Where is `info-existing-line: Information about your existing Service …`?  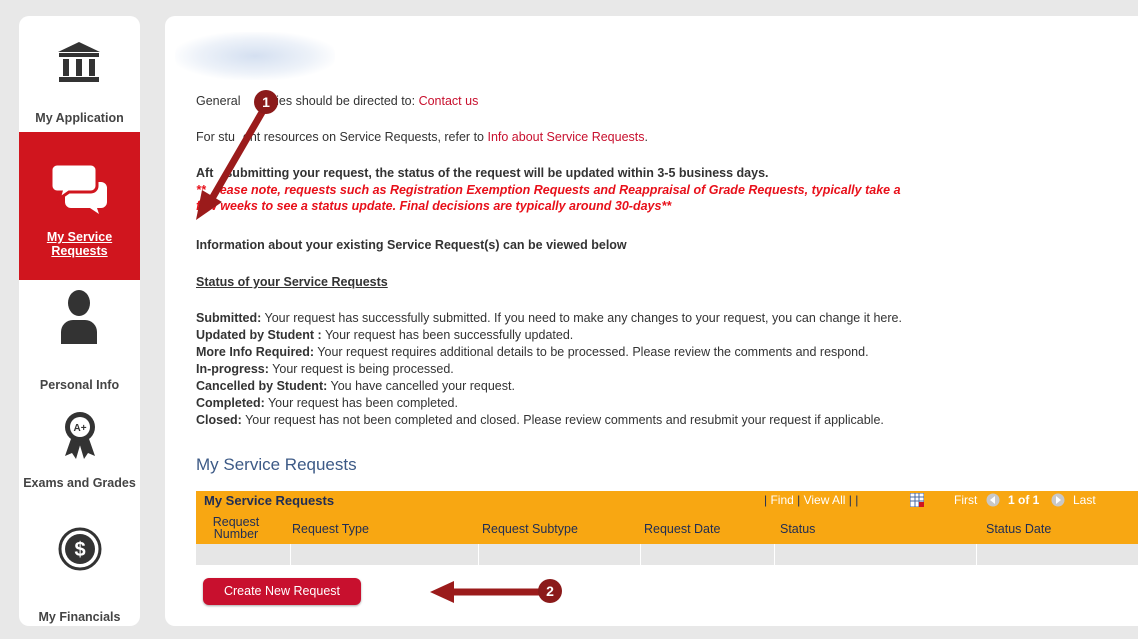 info-existing-line: Information about your existing Service … is located at coordinates (411, 245).